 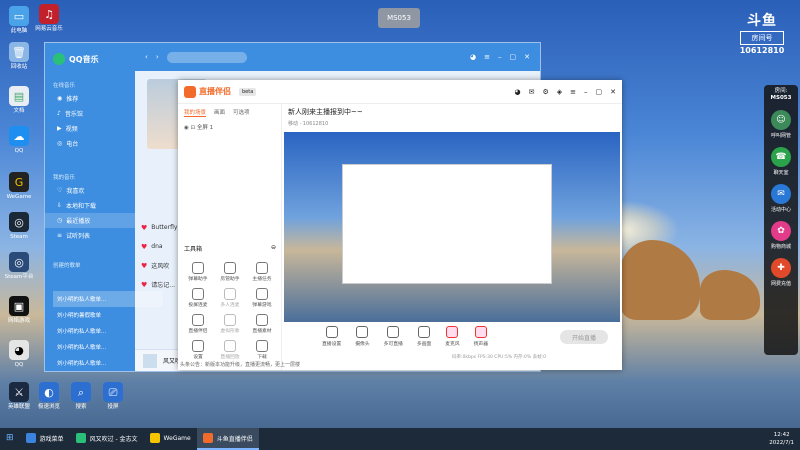 What do you see at coordinates (230, 272) in the screenshot?
I see `tool-admin: 房管助手` at bounding box center [230, 272].